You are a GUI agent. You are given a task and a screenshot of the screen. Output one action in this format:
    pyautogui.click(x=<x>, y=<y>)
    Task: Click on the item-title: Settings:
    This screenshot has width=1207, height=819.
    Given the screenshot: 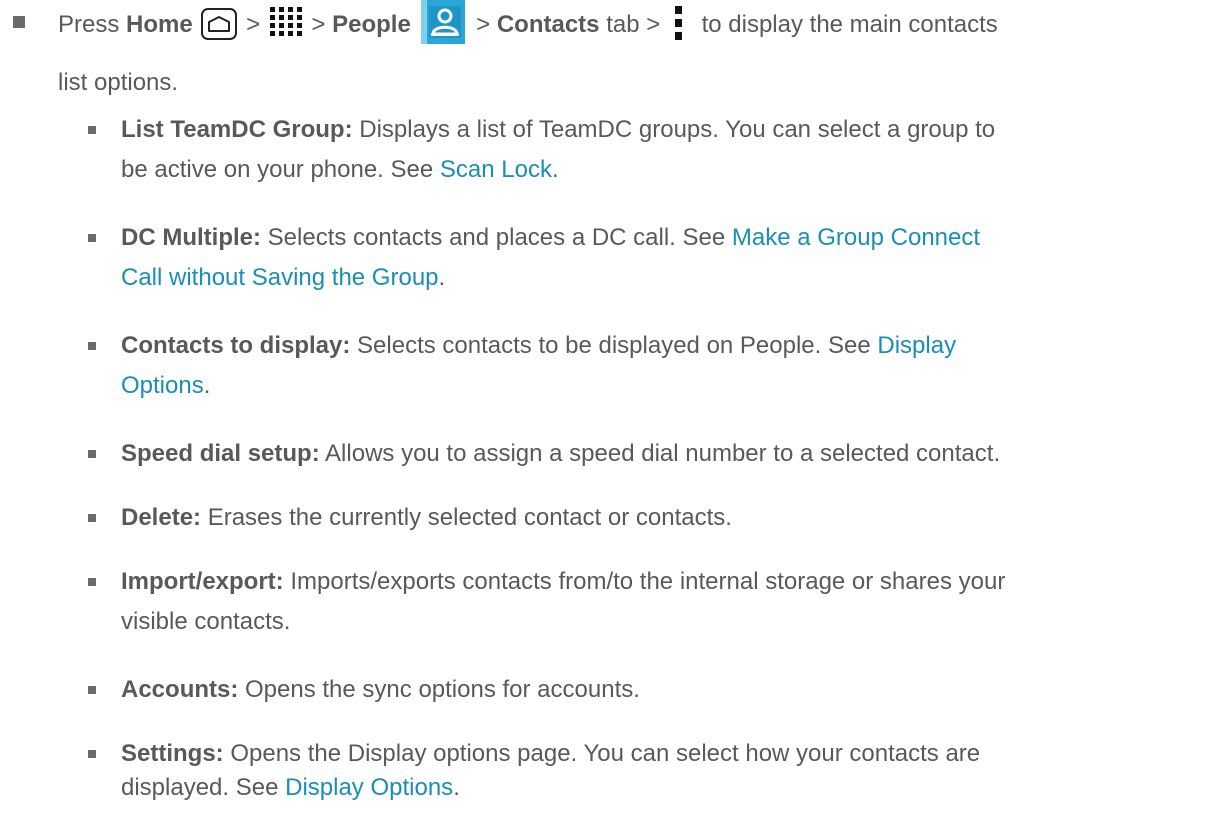 What is the action you would take?
    pyautogui.click(x=172, y=753)
    